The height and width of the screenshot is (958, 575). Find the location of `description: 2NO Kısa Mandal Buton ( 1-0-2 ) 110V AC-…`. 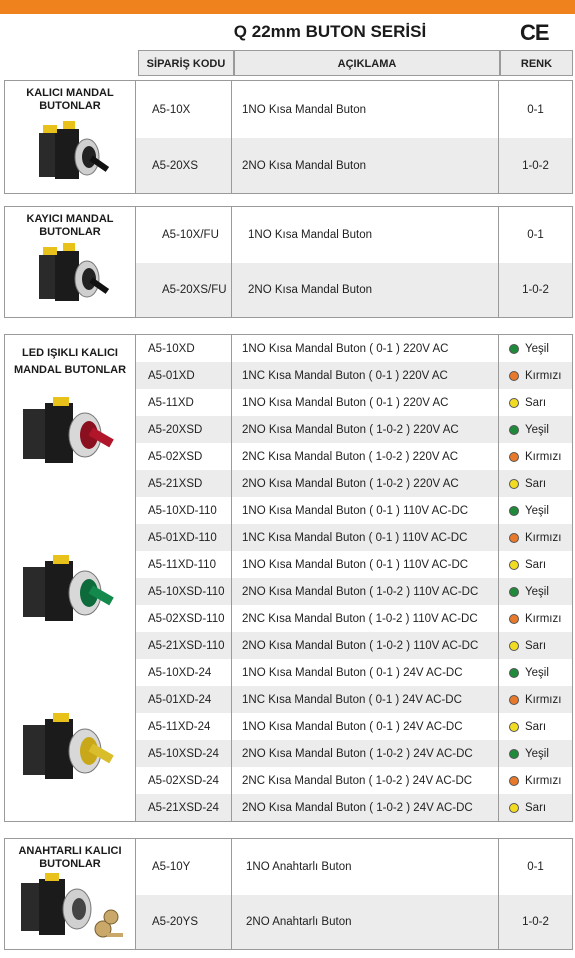

description: 2NO Kısa Mandal Buton ( 1-0-2 ) 110V AC-… is located at coordinates (365, 591).